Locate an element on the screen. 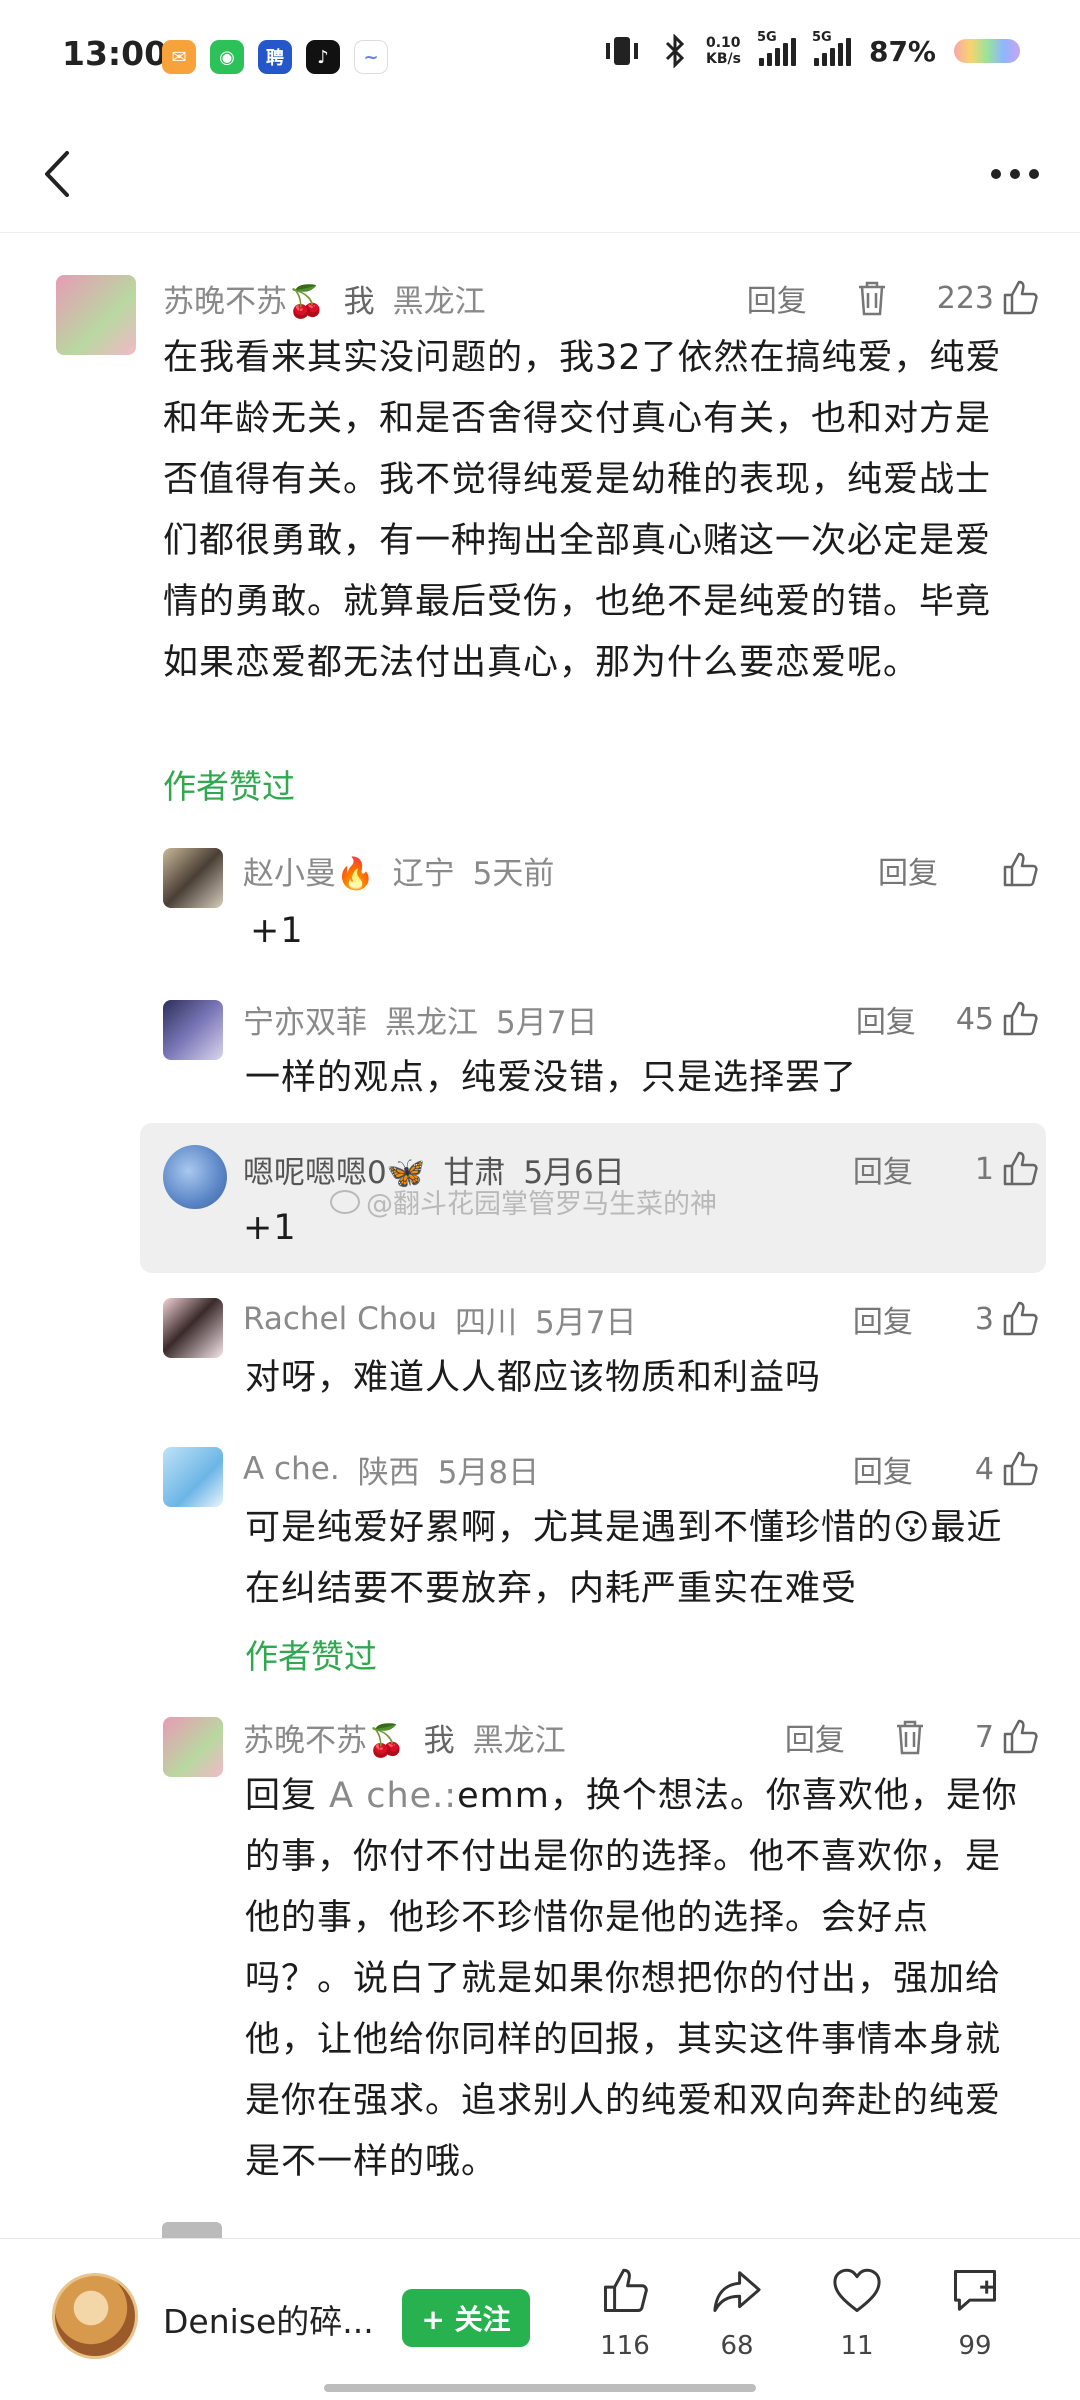 The width and height of the screenshot is (1080, 2400). comment-text: 一样的观点，纯爱没错，只是选择罢了 is located at coordinates (551, 1078).